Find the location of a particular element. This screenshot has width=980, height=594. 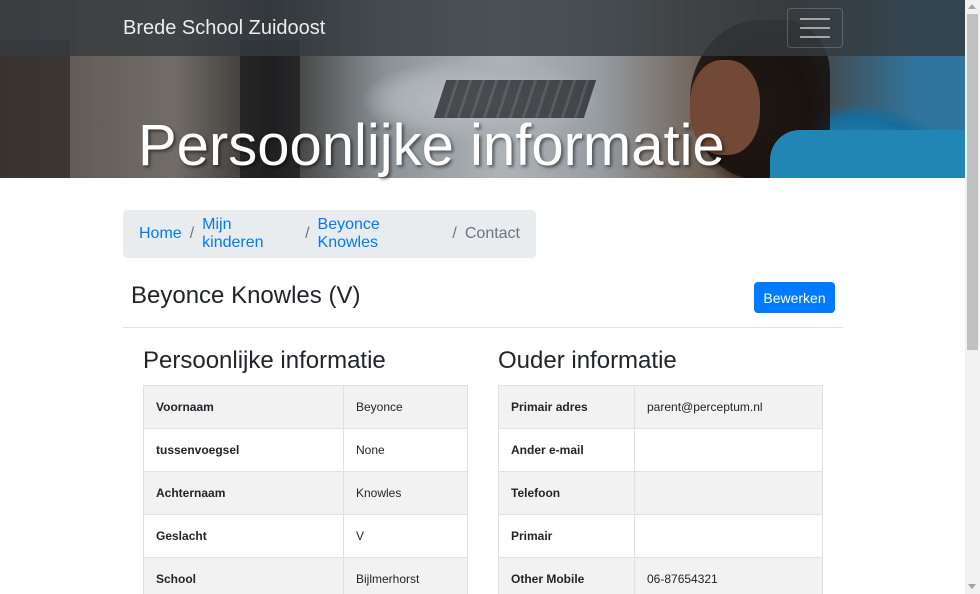

breadcrumb-home-link: Home is located at coordinates (160, 234).